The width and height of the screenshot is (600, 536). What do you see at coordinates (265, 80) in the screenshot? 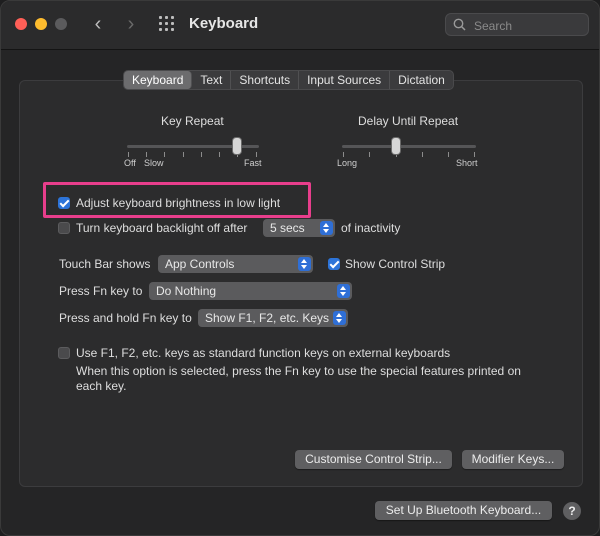
I see `tab-shortcuts: Shortcuts` at bounding box center [265, 80].